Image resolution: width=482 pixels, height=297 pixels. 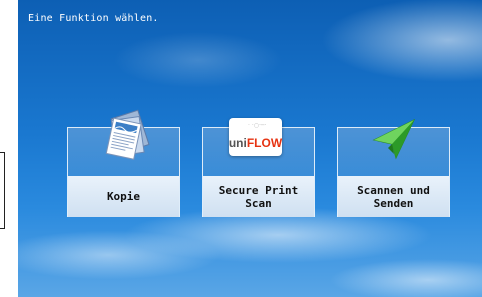 I want to click on tile-secure-print-scan-label: Secure Print Scan, so click(x=258, y=196).